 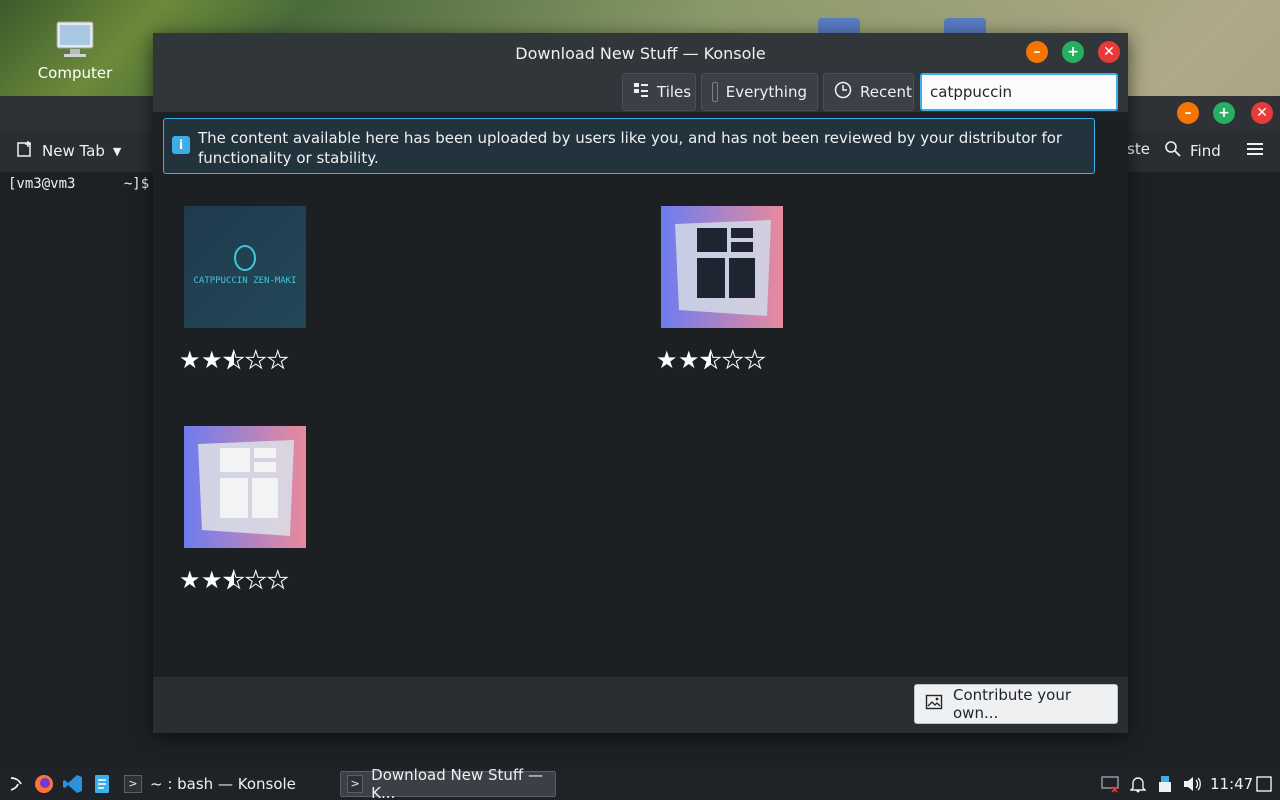 I want to click on network-disconnected-icon, so click(x=1110, y=784).